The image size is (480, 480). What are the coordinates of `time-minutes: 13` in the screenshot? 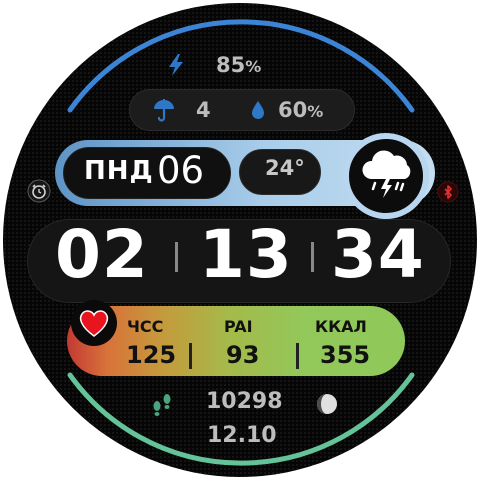 It's located at (246, 254).